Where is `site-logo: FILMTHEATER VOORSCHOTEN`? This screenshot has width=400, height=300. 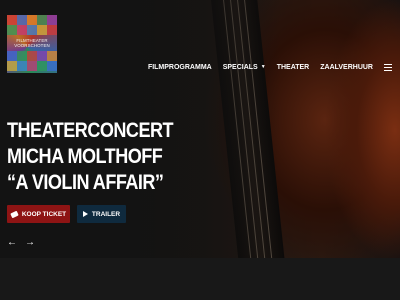
site-logo: FILMTHEATER VOORSCHOTEN is located at coordinates (32, 44).